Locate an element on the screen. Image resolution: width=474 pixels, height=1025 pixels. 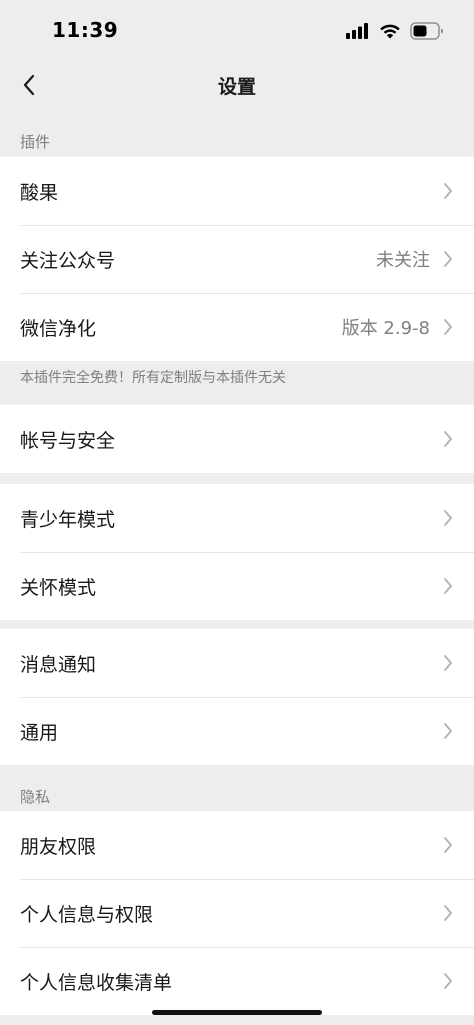
cell-label: 青少年模式 is located at coordinates (68, 519).